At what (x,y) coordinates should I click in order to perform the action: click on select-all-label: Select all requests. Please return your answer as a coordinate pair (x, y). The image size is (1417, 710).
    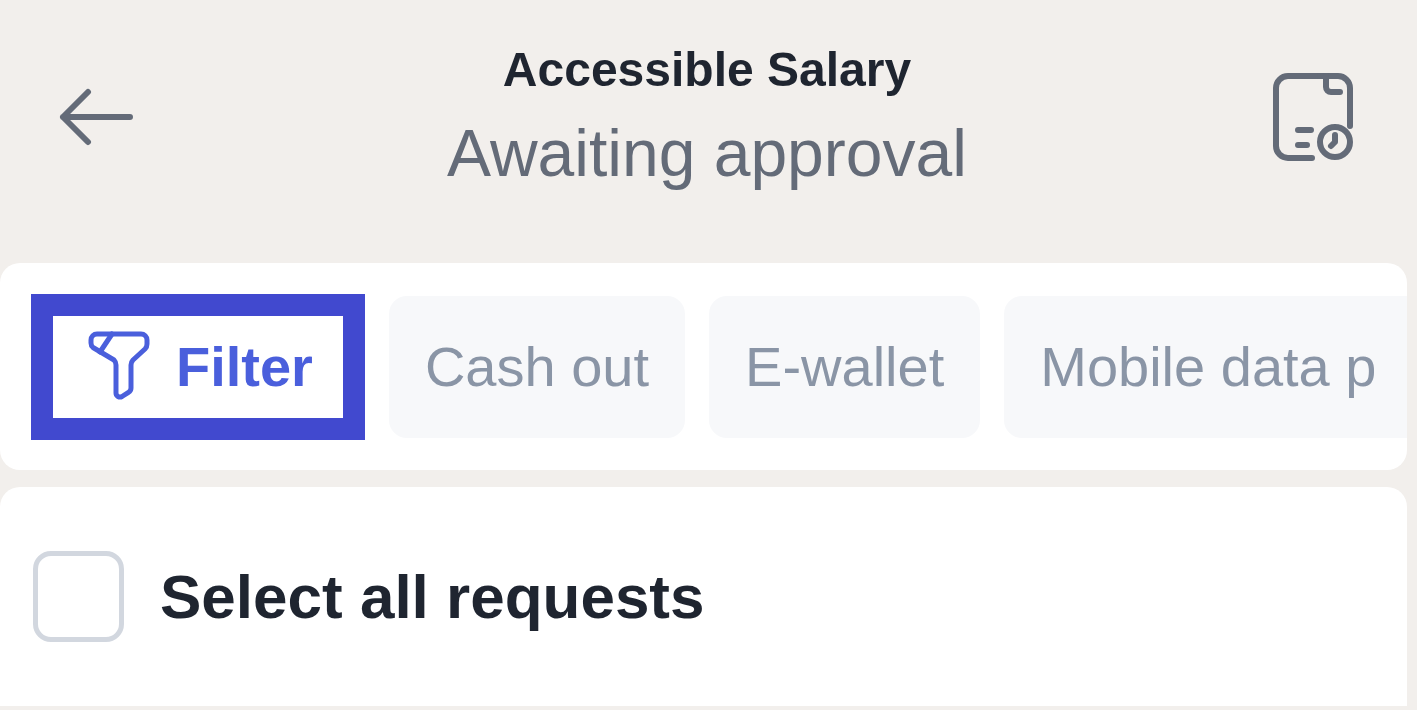
    Looking at the image, I should click on (432, 596).